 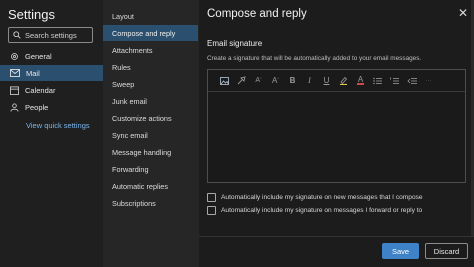 What do you see at coordinates (150, 186) in the screenshot?
I see `mail-nav-item: Automatic replies` at bounding box center [150, 186].